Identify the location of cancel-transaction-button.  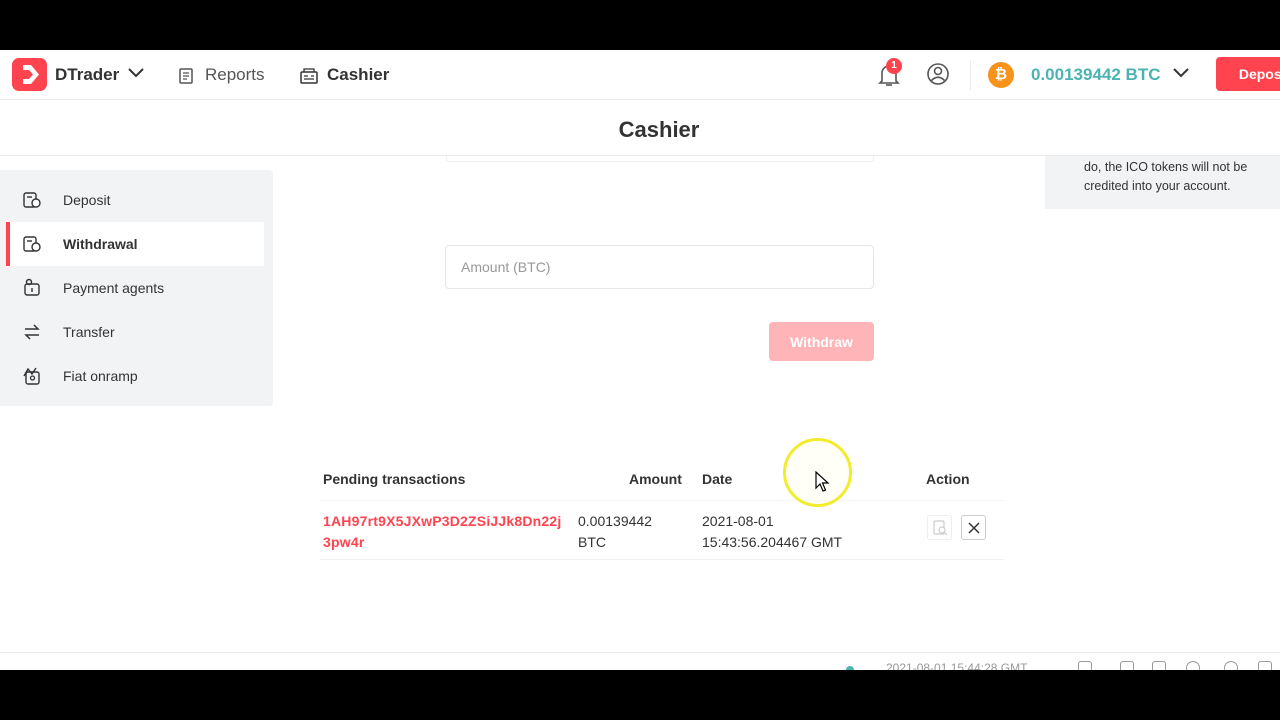
(973, 527).